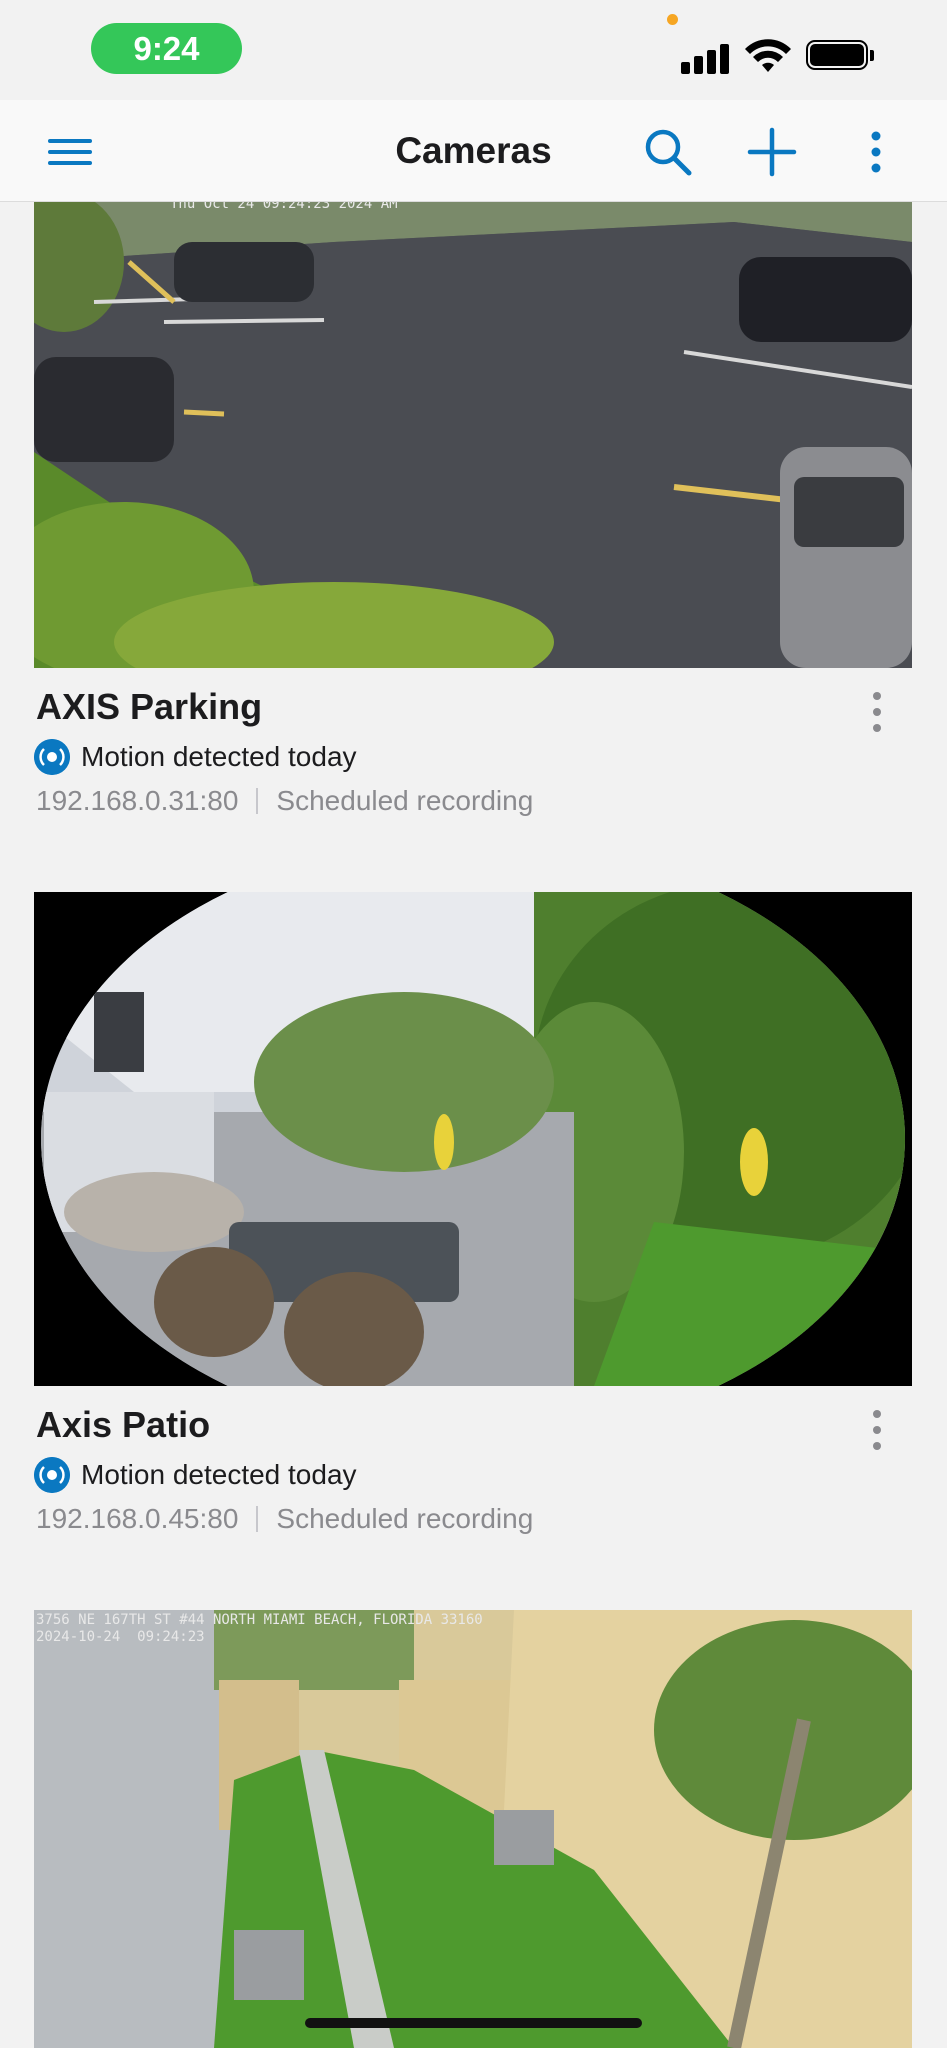 Image resolution: width=947 pixels, height=2048 pixels. Describe the element at coordinates (668, 152) in the screenshot. I see `search-icon` at that location.